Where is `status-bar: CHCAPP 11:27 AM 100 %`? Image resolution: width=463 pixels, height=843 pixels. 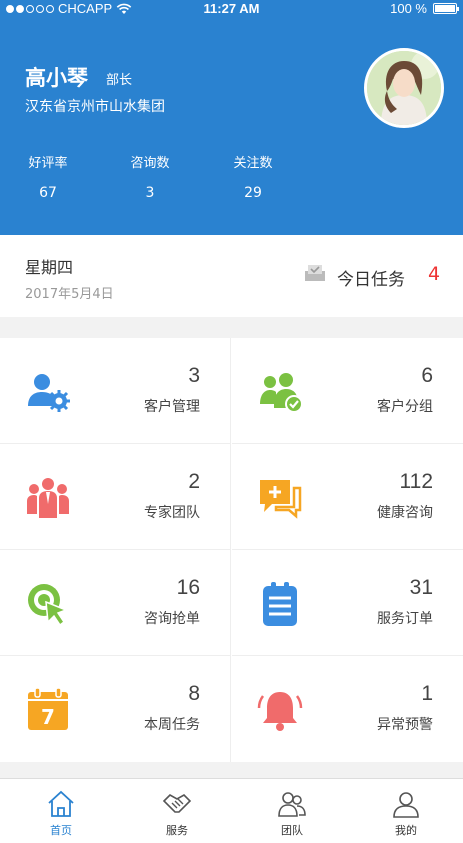
status-bar: CHCAPP 11:27 AM 100 % is located at coordinates (231, 10).